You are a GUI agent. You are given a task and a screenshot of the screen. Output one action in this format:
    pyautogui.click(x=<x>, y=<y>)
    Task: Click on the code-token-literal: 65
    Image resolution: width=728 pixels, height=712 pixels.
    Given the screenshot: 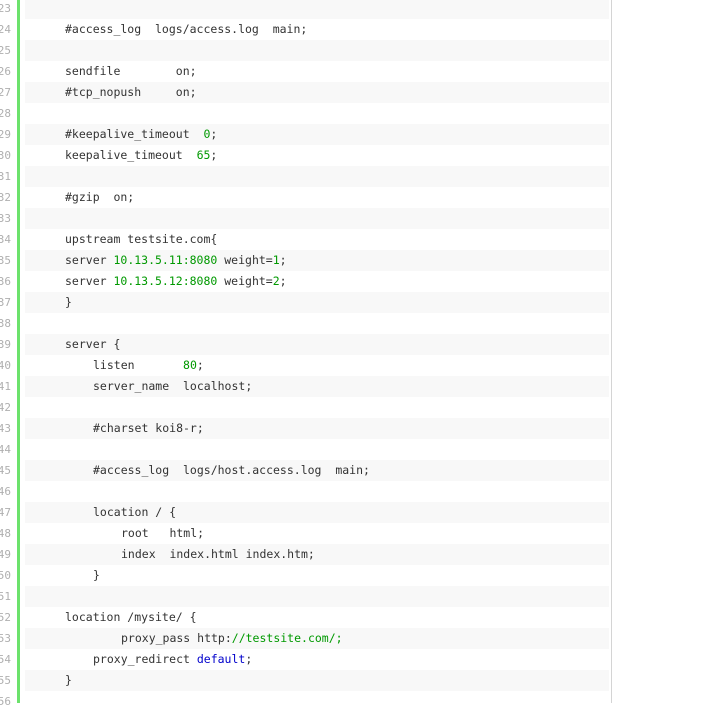 What is the action you would take?
    pyautogui.click(x=203, y=155)
    